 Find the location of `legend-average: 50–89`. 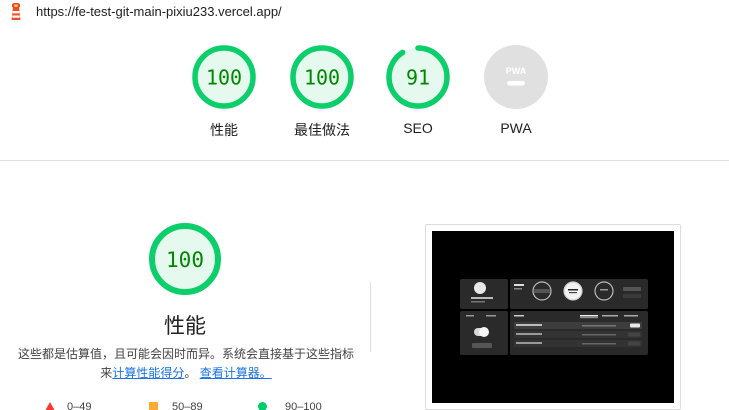

legend-average: 50–89 is located at coordinates (176, 405).